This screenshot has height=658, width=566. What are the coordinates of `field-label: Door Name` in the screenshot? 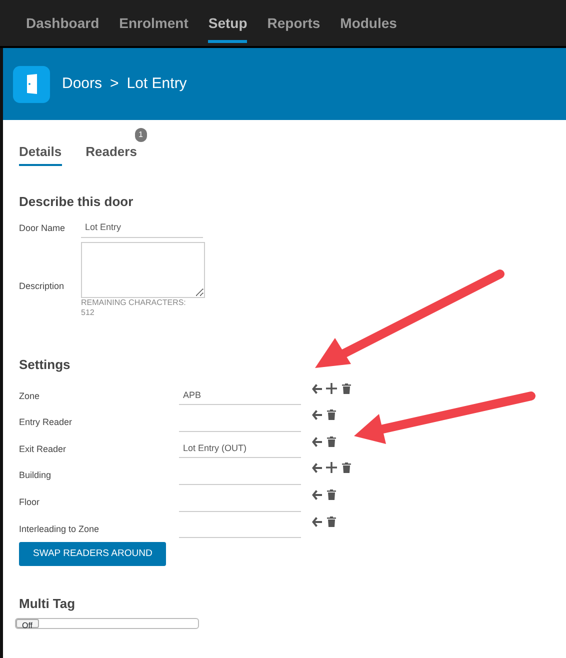 It's located at (42, 228).